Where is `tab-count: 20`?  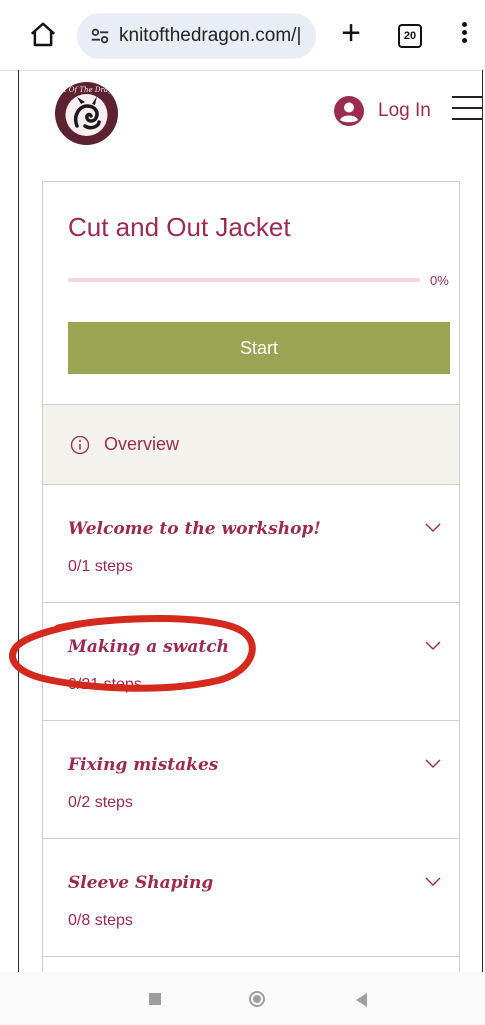
tab-count: 20 is located at coordinates (410, 36).